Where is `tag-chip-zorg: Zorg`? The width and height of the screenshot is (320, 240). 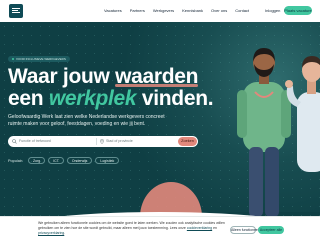
tag-chip-zorg: Zorg is located at coordinates (37, 160).